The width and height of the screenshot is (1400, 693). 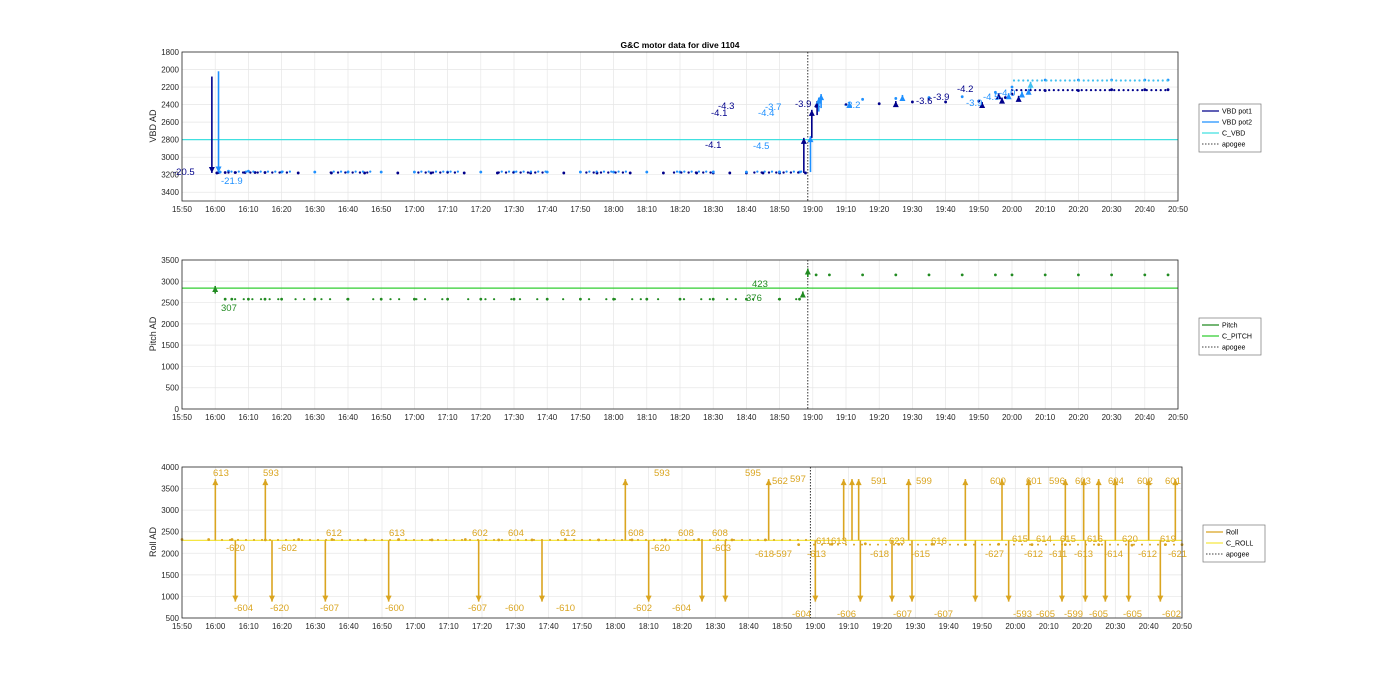 I want to click on roll-up-label: 596, so click(x=1057, y=481).